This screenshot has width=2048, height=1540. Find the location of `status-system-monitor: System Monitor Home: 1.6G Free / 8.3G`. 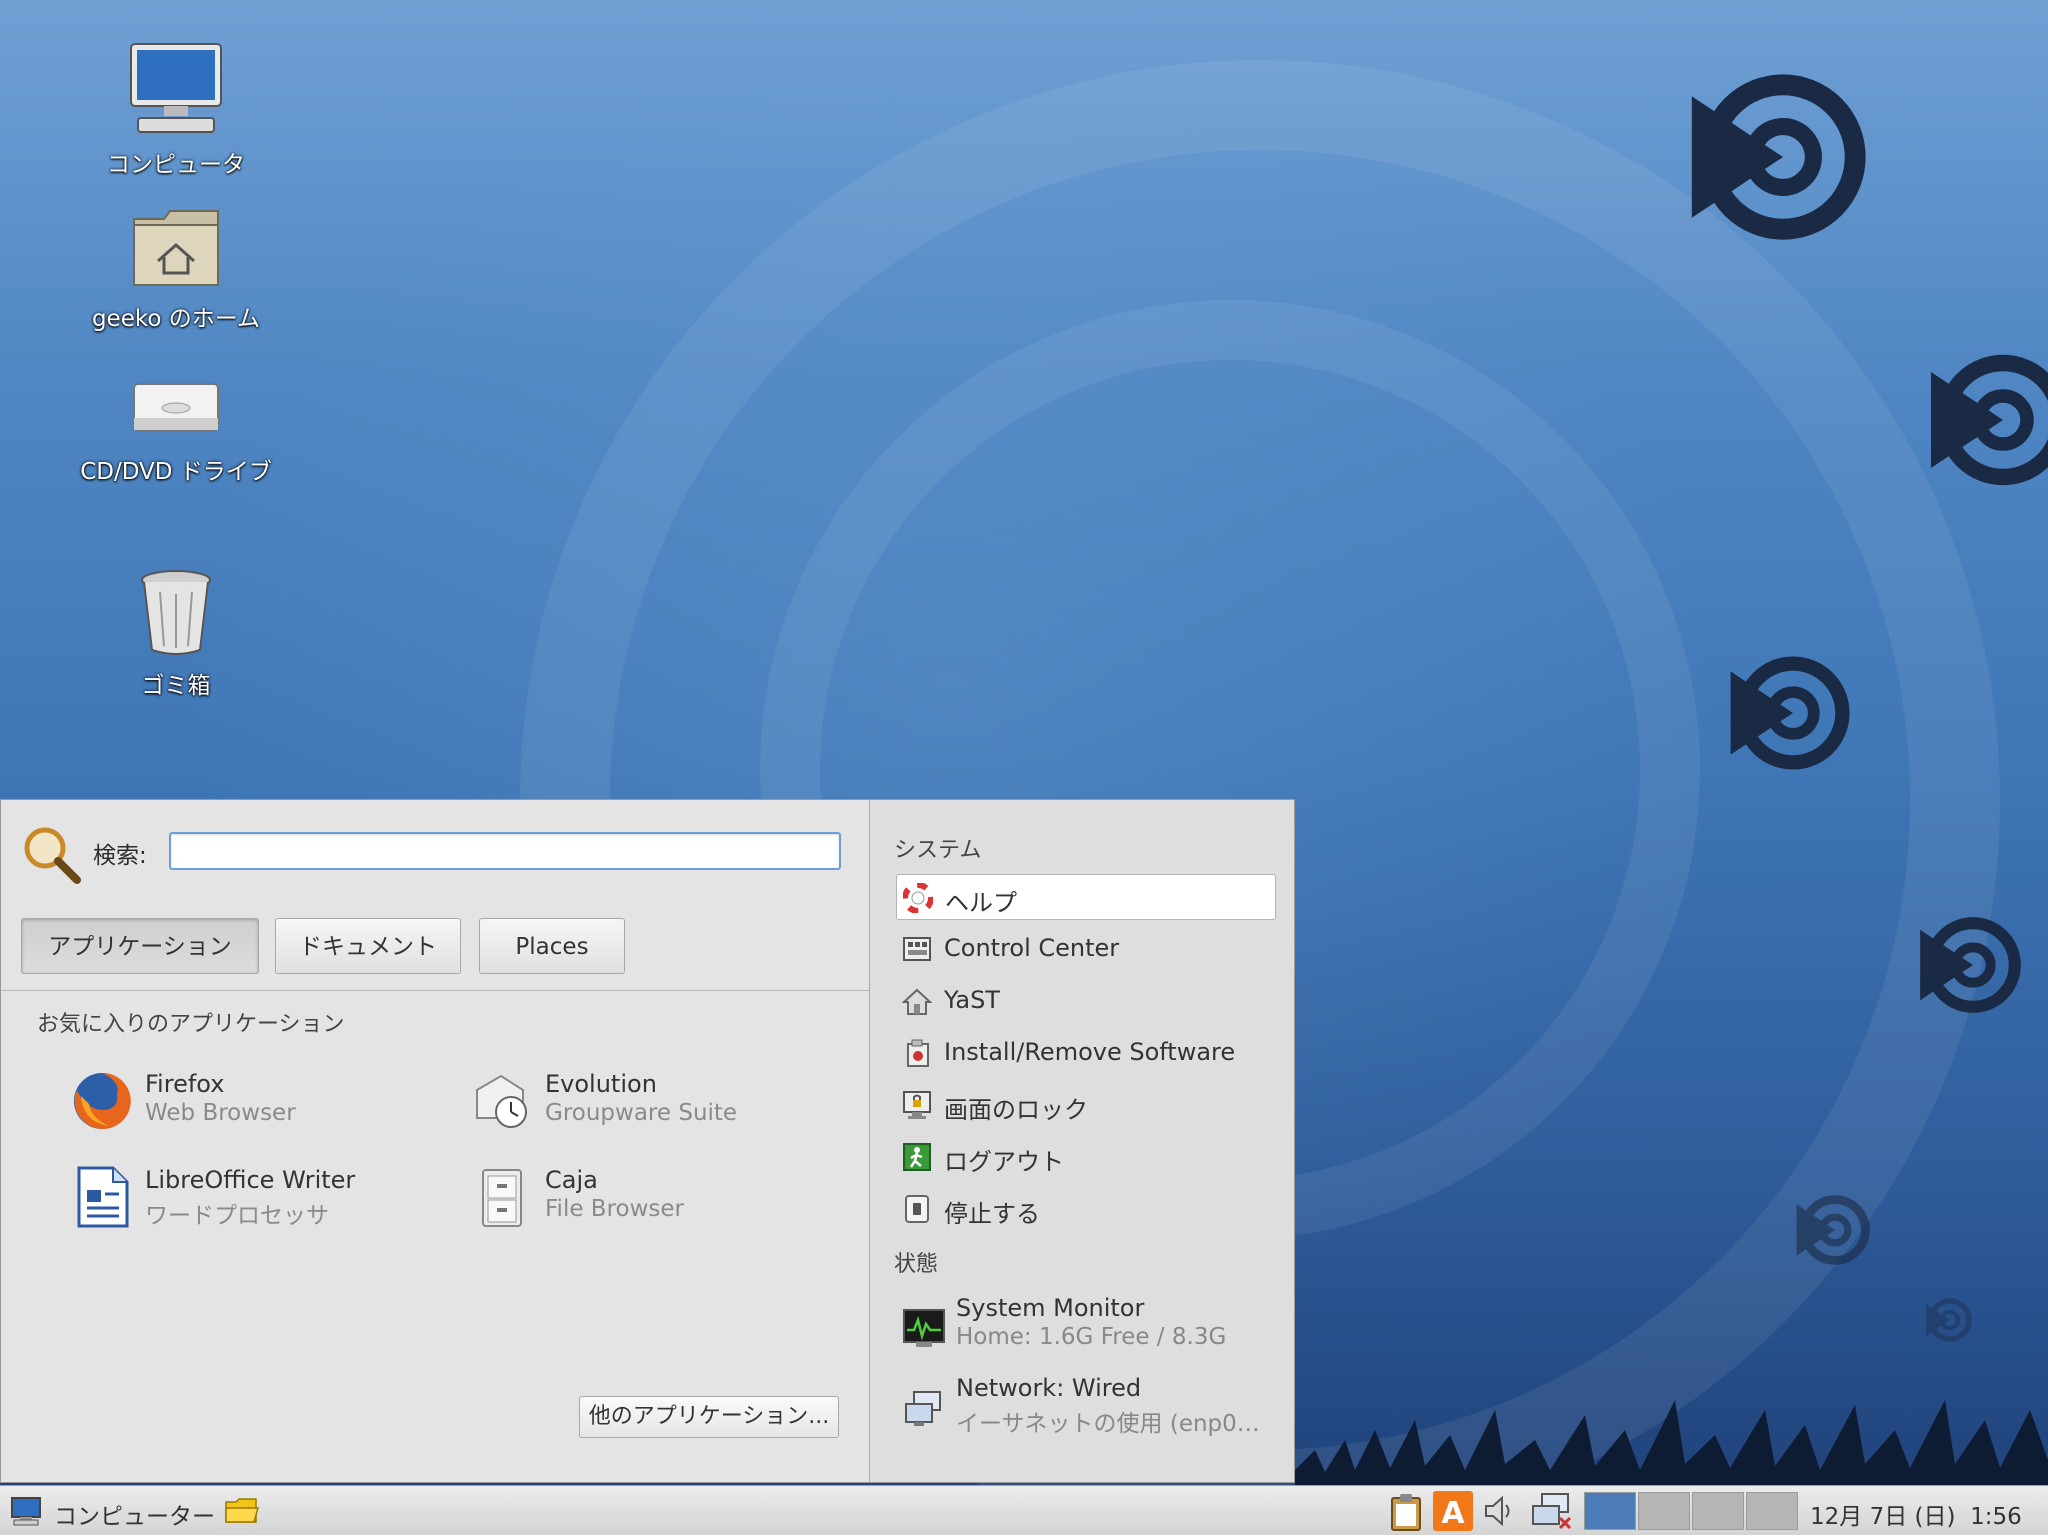

status-system-monitor: System Monitor Home: 1.6G Free / 8.3G is located at coordinates (1091, 1329).